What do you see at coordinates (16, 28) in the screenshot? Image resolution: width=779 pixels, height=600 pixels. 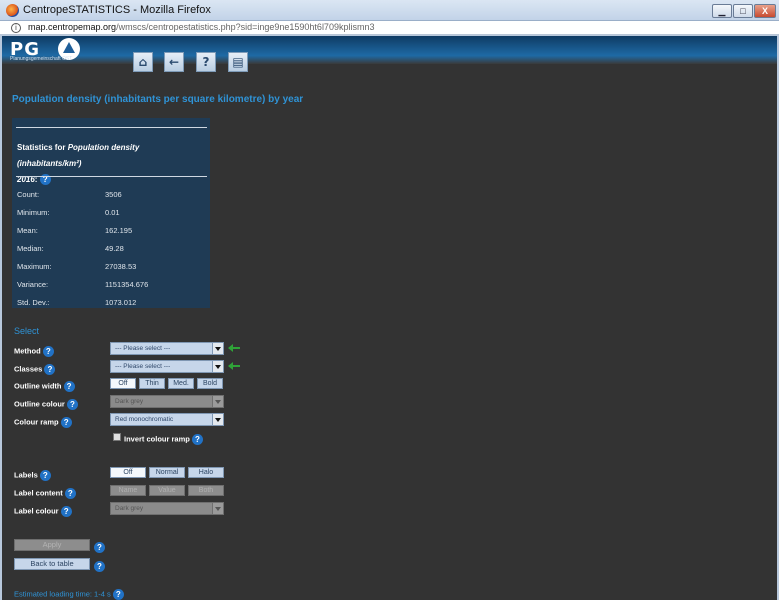 I see `info-icon: i` at bounding box center [16, 28].